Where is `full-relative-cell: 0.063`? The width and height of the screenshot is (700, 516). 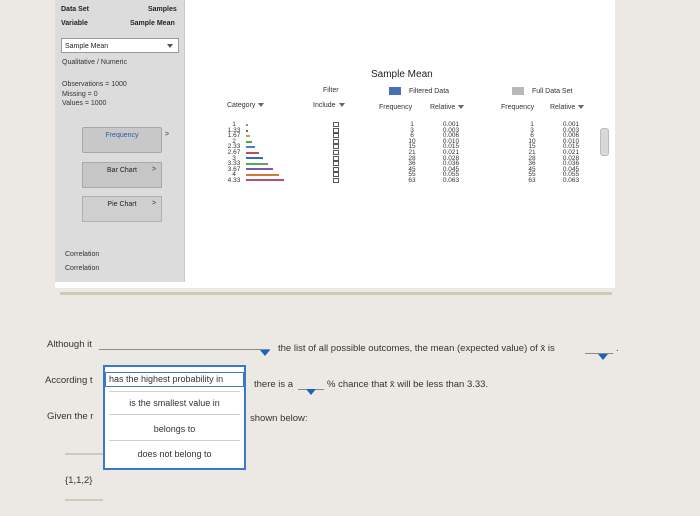
full-relative-cell: 0.063 is located at coordinates (571, 180).